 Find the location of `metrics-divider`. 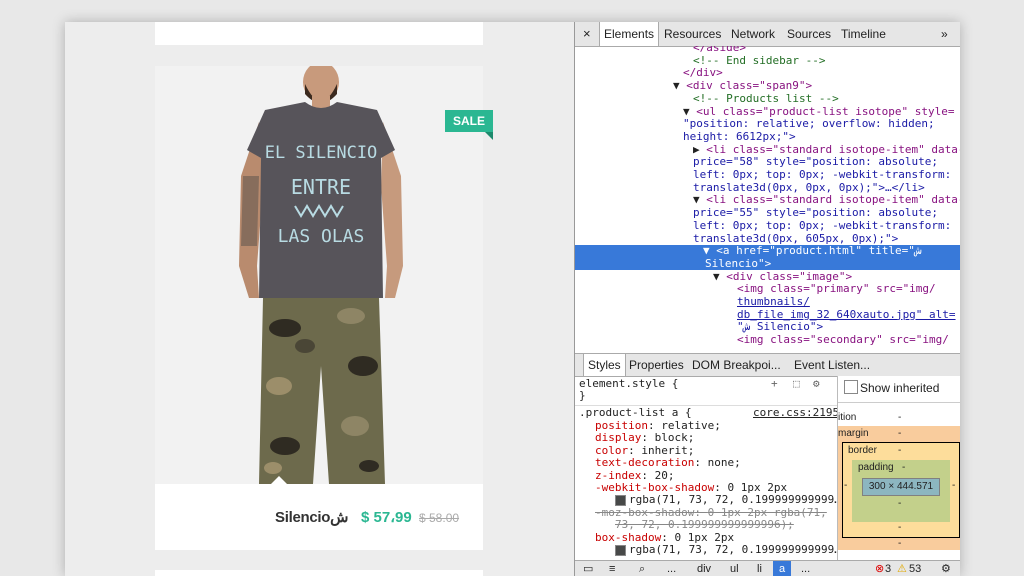

metrics-divider is located at coordinates (899, 402).